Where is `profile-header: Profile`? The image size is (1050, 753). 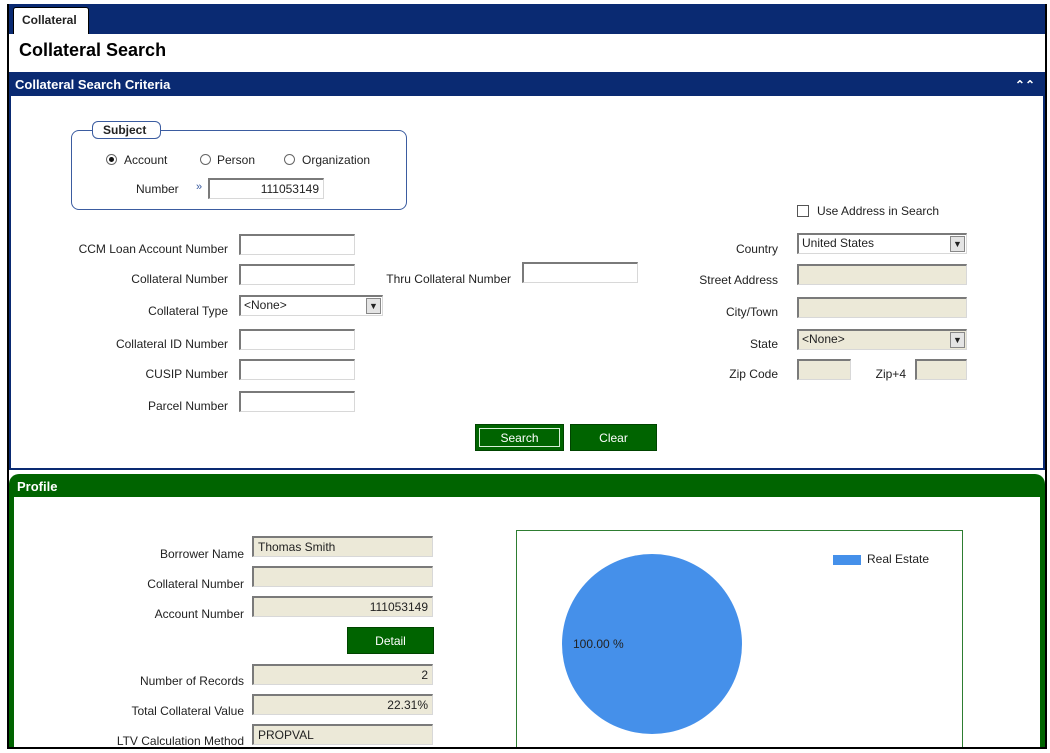 profile-header: Profile is located at coordinates (527, 488).